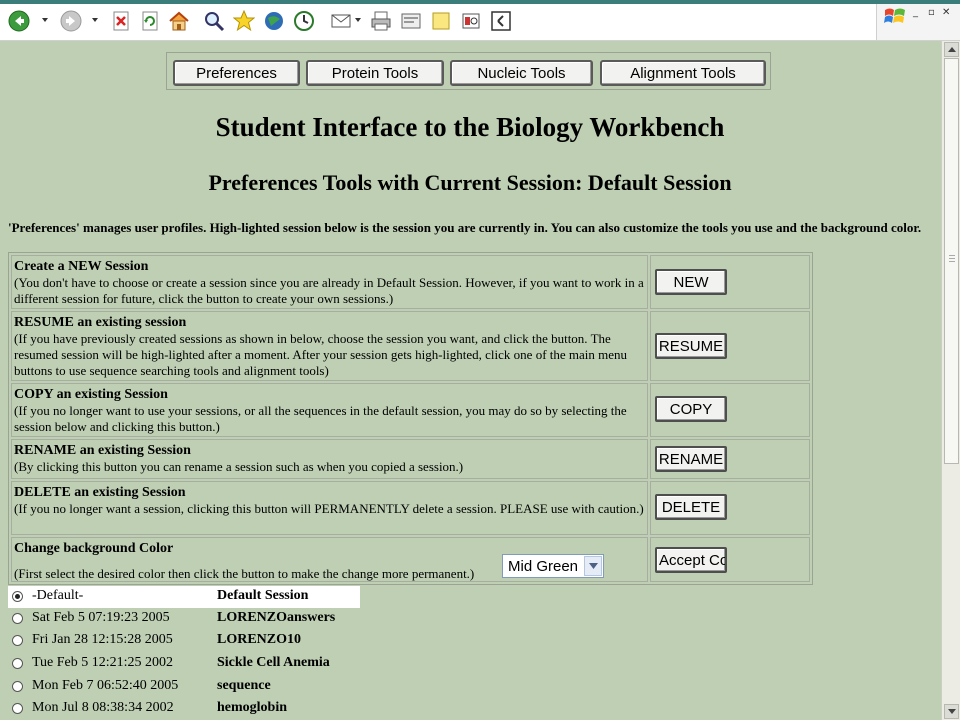 This screenshot has width=960, height=720. I want to click on arrow-down-icon, so click(952, 711).